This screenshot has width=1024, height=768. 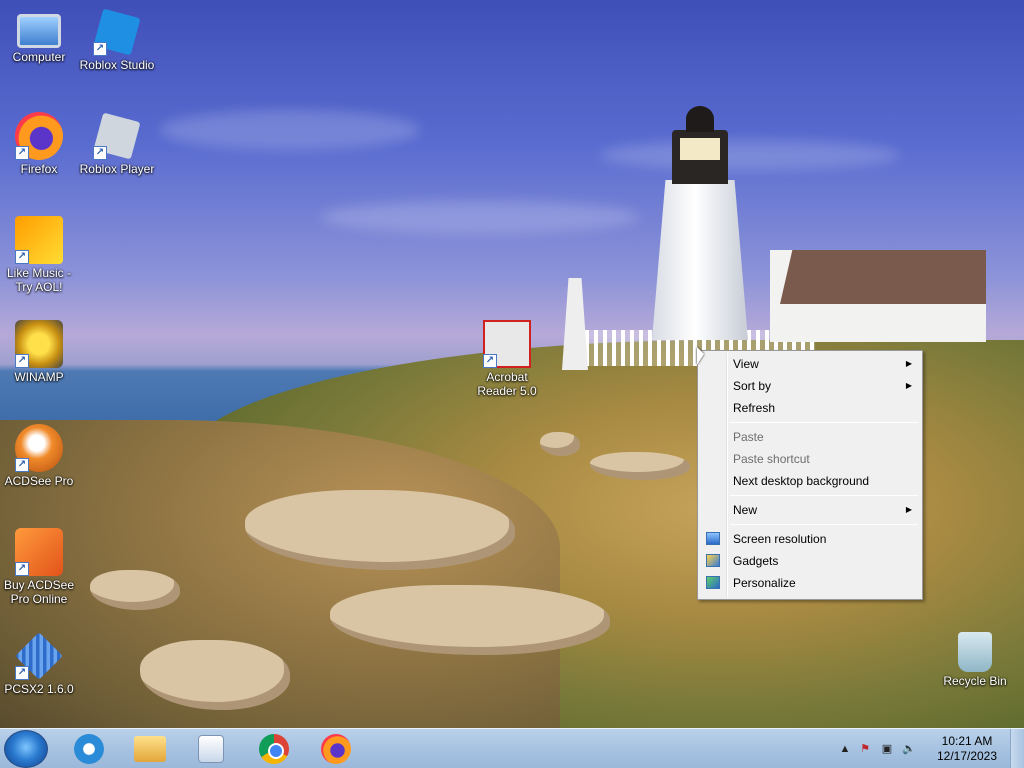 I want to click on chrome-icon, so click(x=274, y=749).